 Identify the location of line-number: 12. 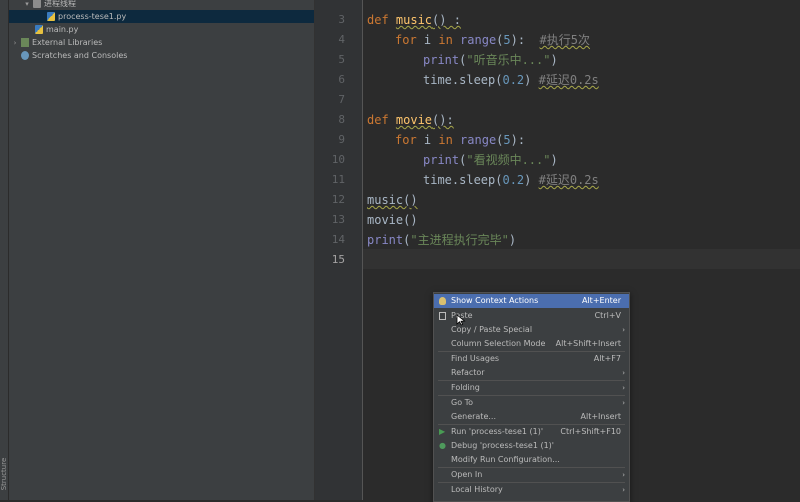
(338, 199).